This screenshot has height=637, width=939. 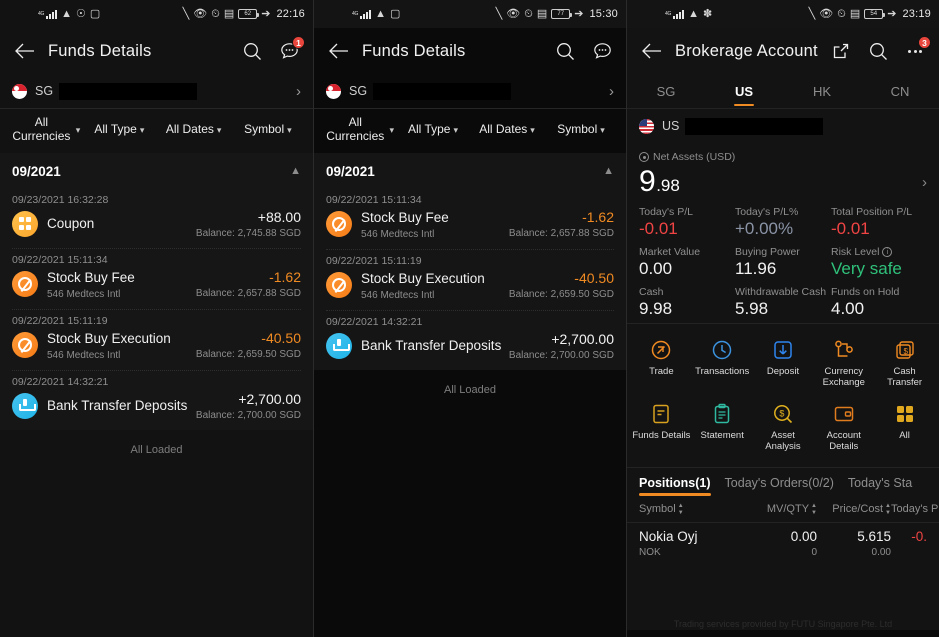 I want to click on charging-icon: ➔, so click(x=892, y=13).